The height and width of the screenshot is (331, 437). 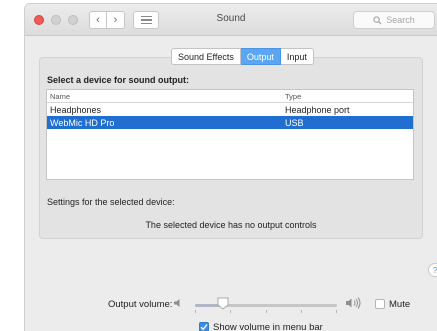 What do you see at coordinates (317, 109) in the screenshot?
I see `device-type: Headphone port` at bounding box center [317, 109].